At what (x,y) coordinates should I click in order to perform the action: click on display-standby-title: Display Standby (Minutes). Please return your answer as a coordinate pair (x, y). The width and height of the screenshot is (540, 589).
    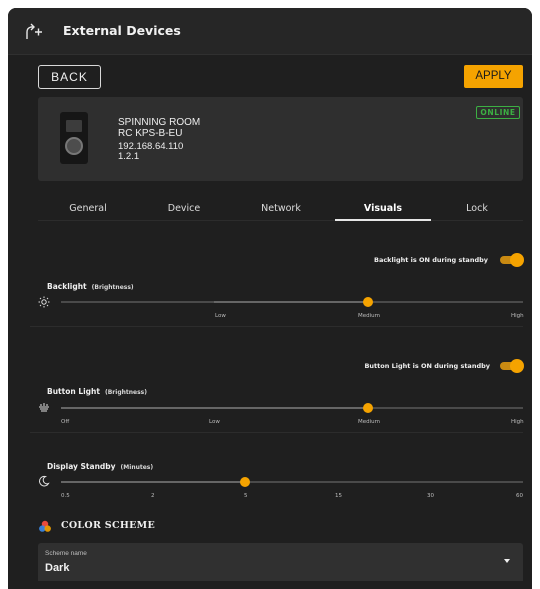
    Looking at the image, I should click on (100, 466).